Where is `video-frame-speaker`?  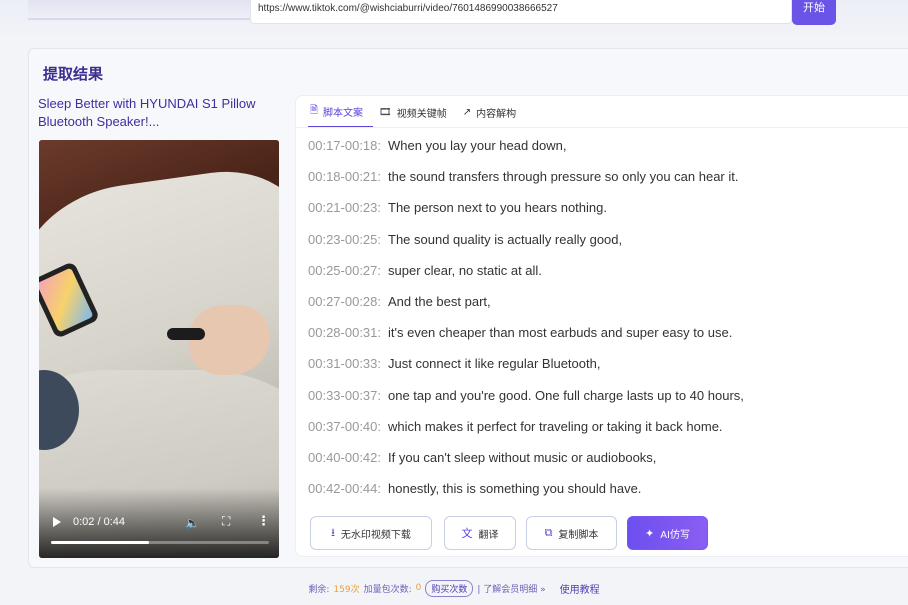
video-frame-speaker is located at coordinates (186, 334).